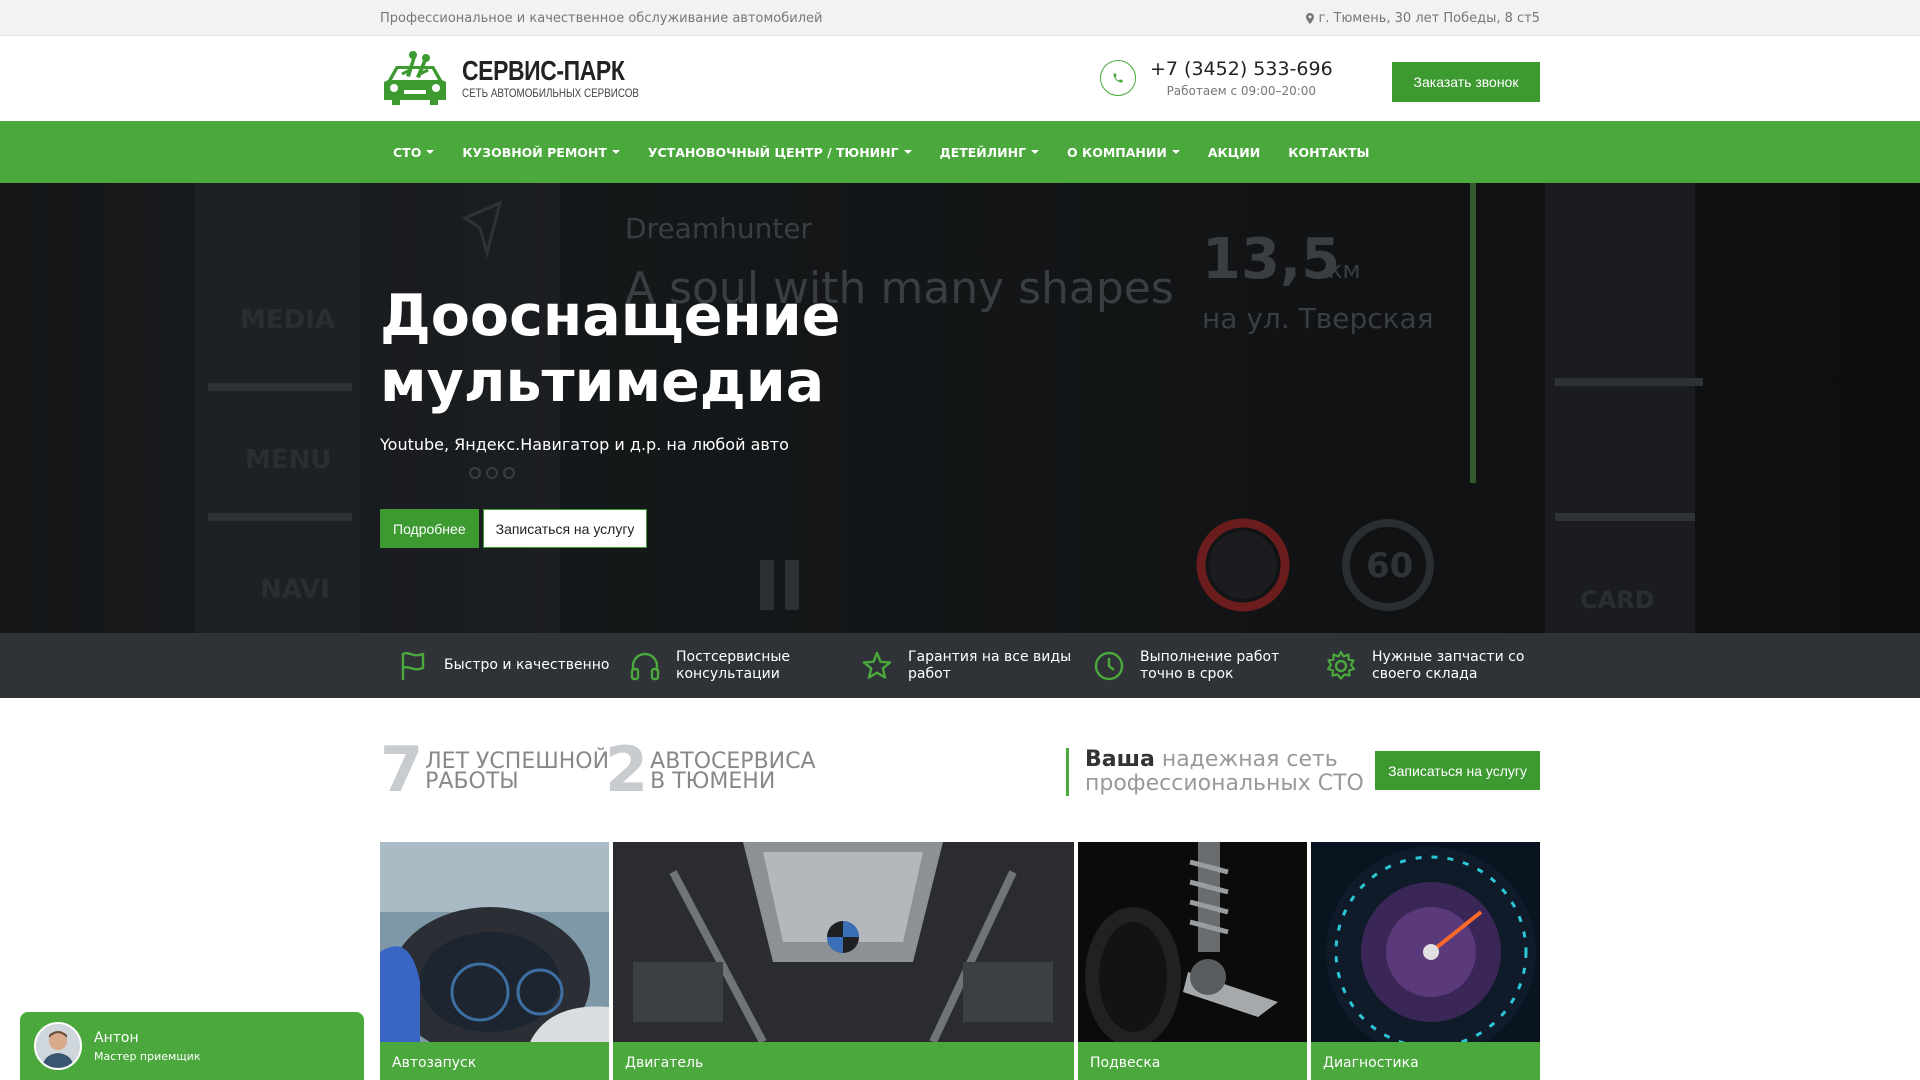  Describe the element at coordinates (550, 93) in the screenshot. I see `logo-subtitle: Сеть автомобильных сервисов` at that location.